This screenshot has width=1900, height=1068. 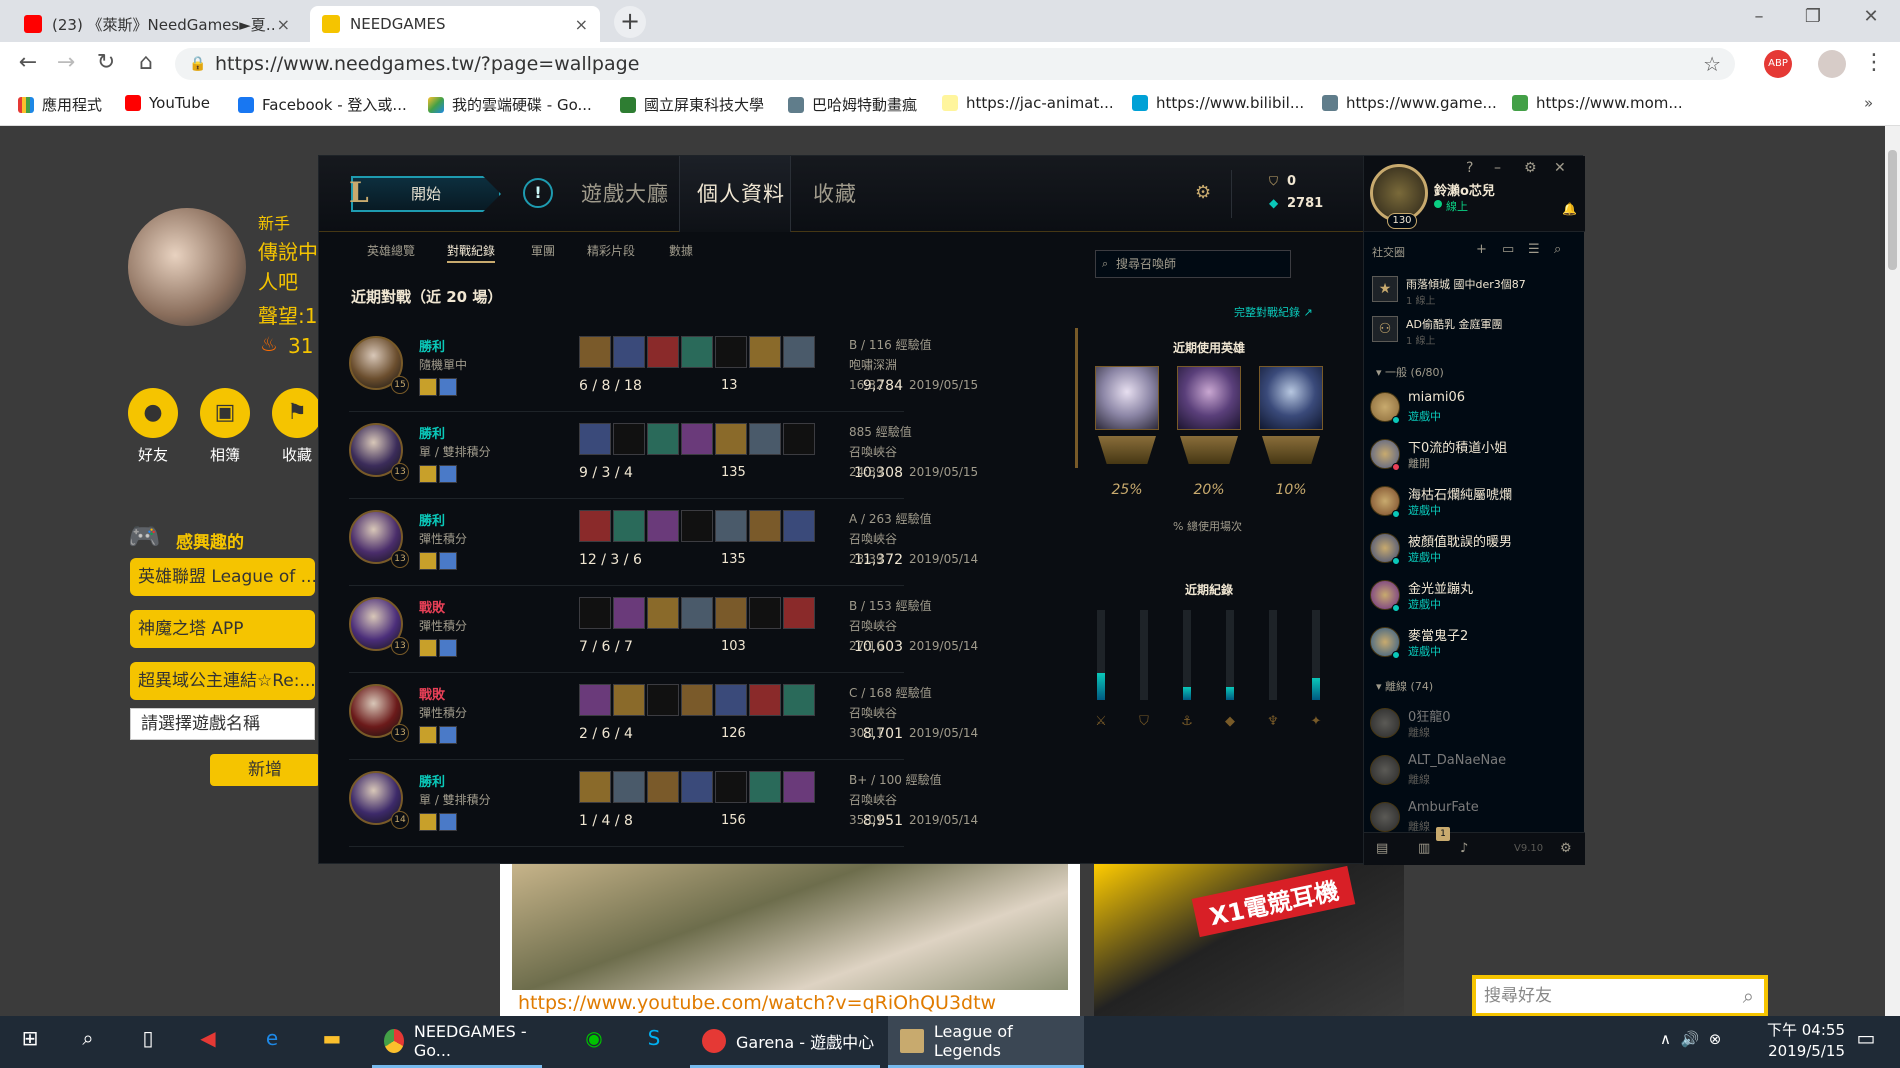 What do you see at coordinates (1382, 848) in the screenshot?
I see `chat-icon: ▤` at bounding box center [1382, 848].